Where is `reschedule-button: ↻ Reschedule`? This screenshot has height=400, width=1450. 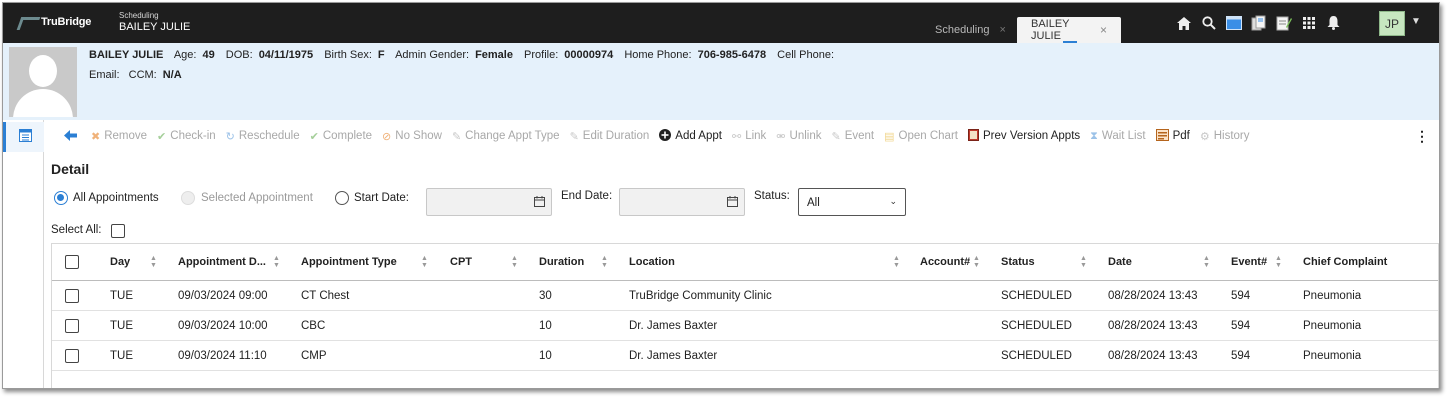
reschedule-button: ↻ Reschedule is located at coordinates (263, 136).